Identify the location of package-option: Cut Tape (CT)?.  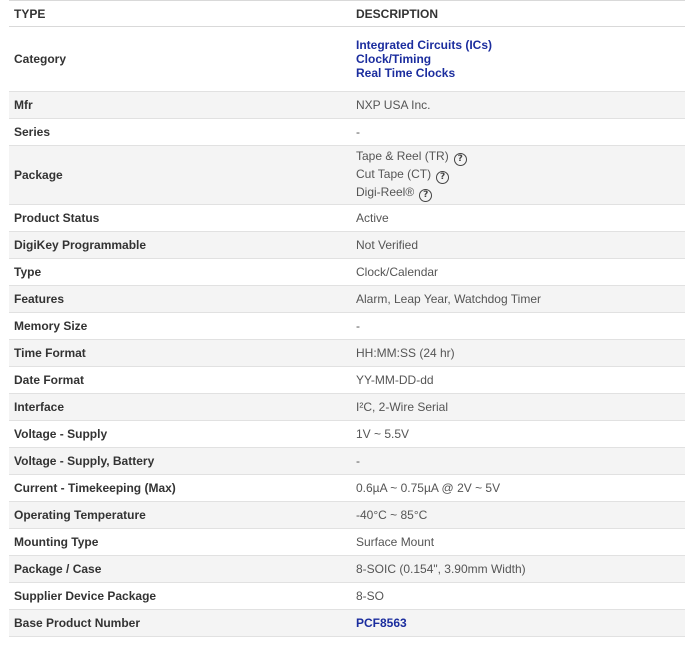
(520, 175).